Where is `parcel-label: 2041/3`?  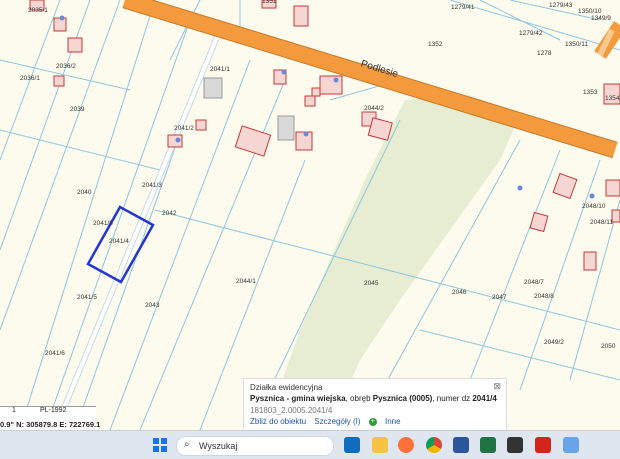
parcel-label: 2041/3 is located at coordinates (152, 185).